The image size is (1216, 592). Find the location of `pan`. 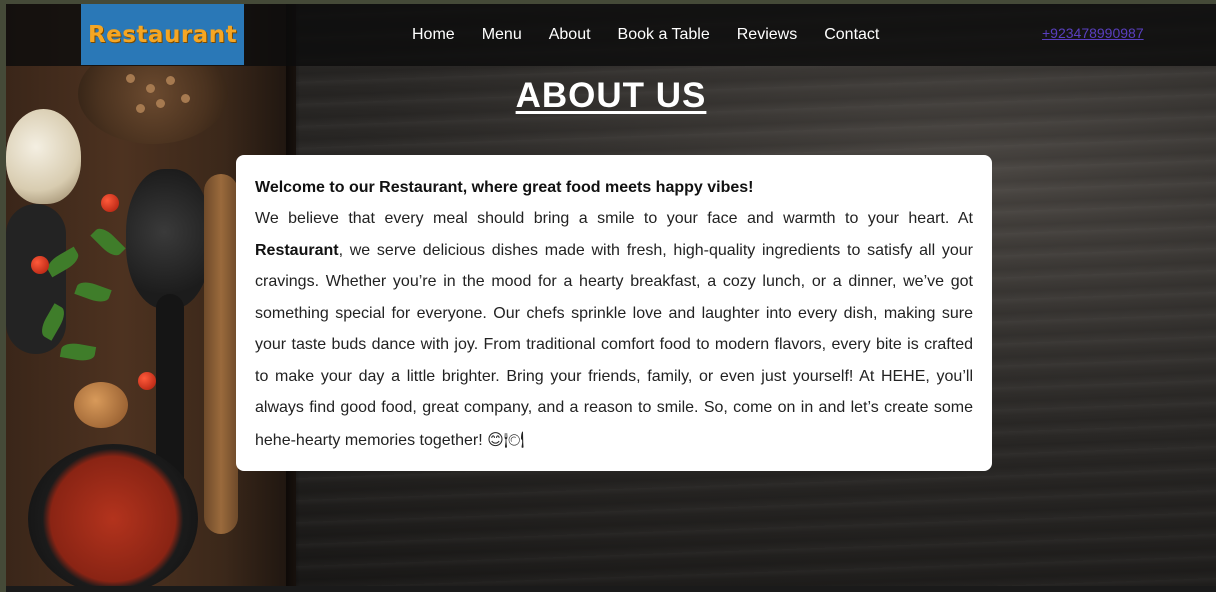

pan is located at coordinates (36, 279).